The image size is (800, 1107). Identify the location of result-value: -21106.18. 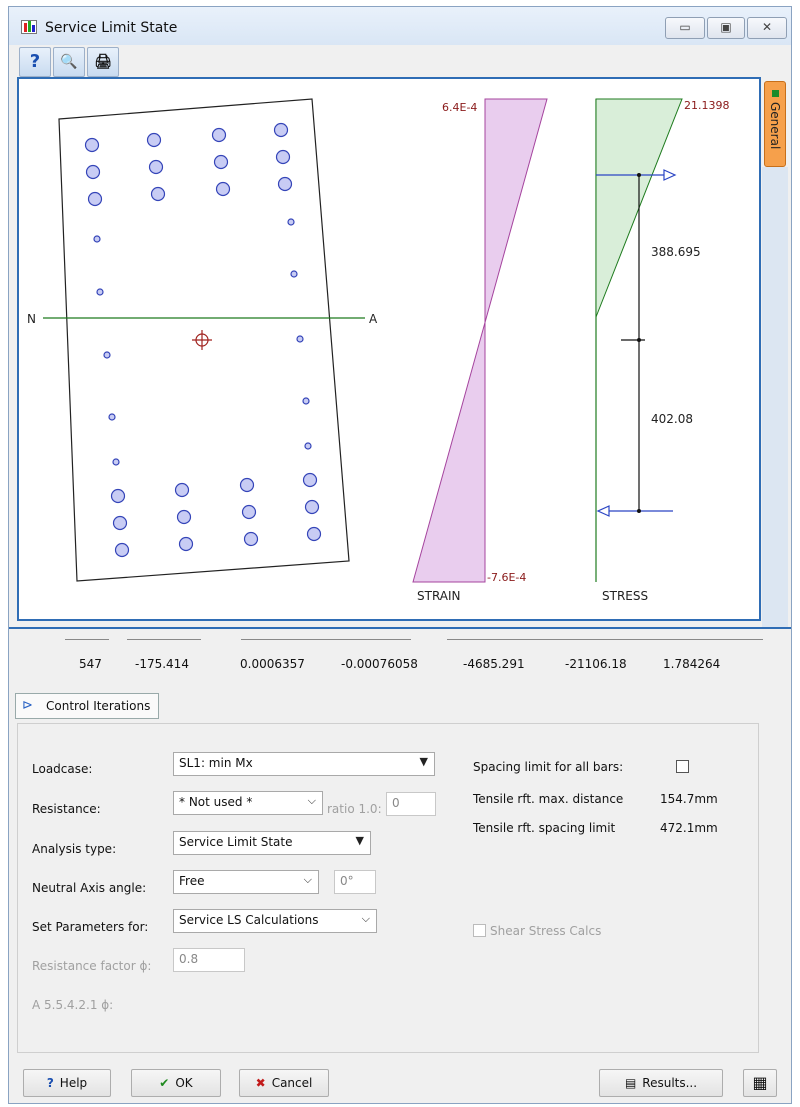
(596, 664).